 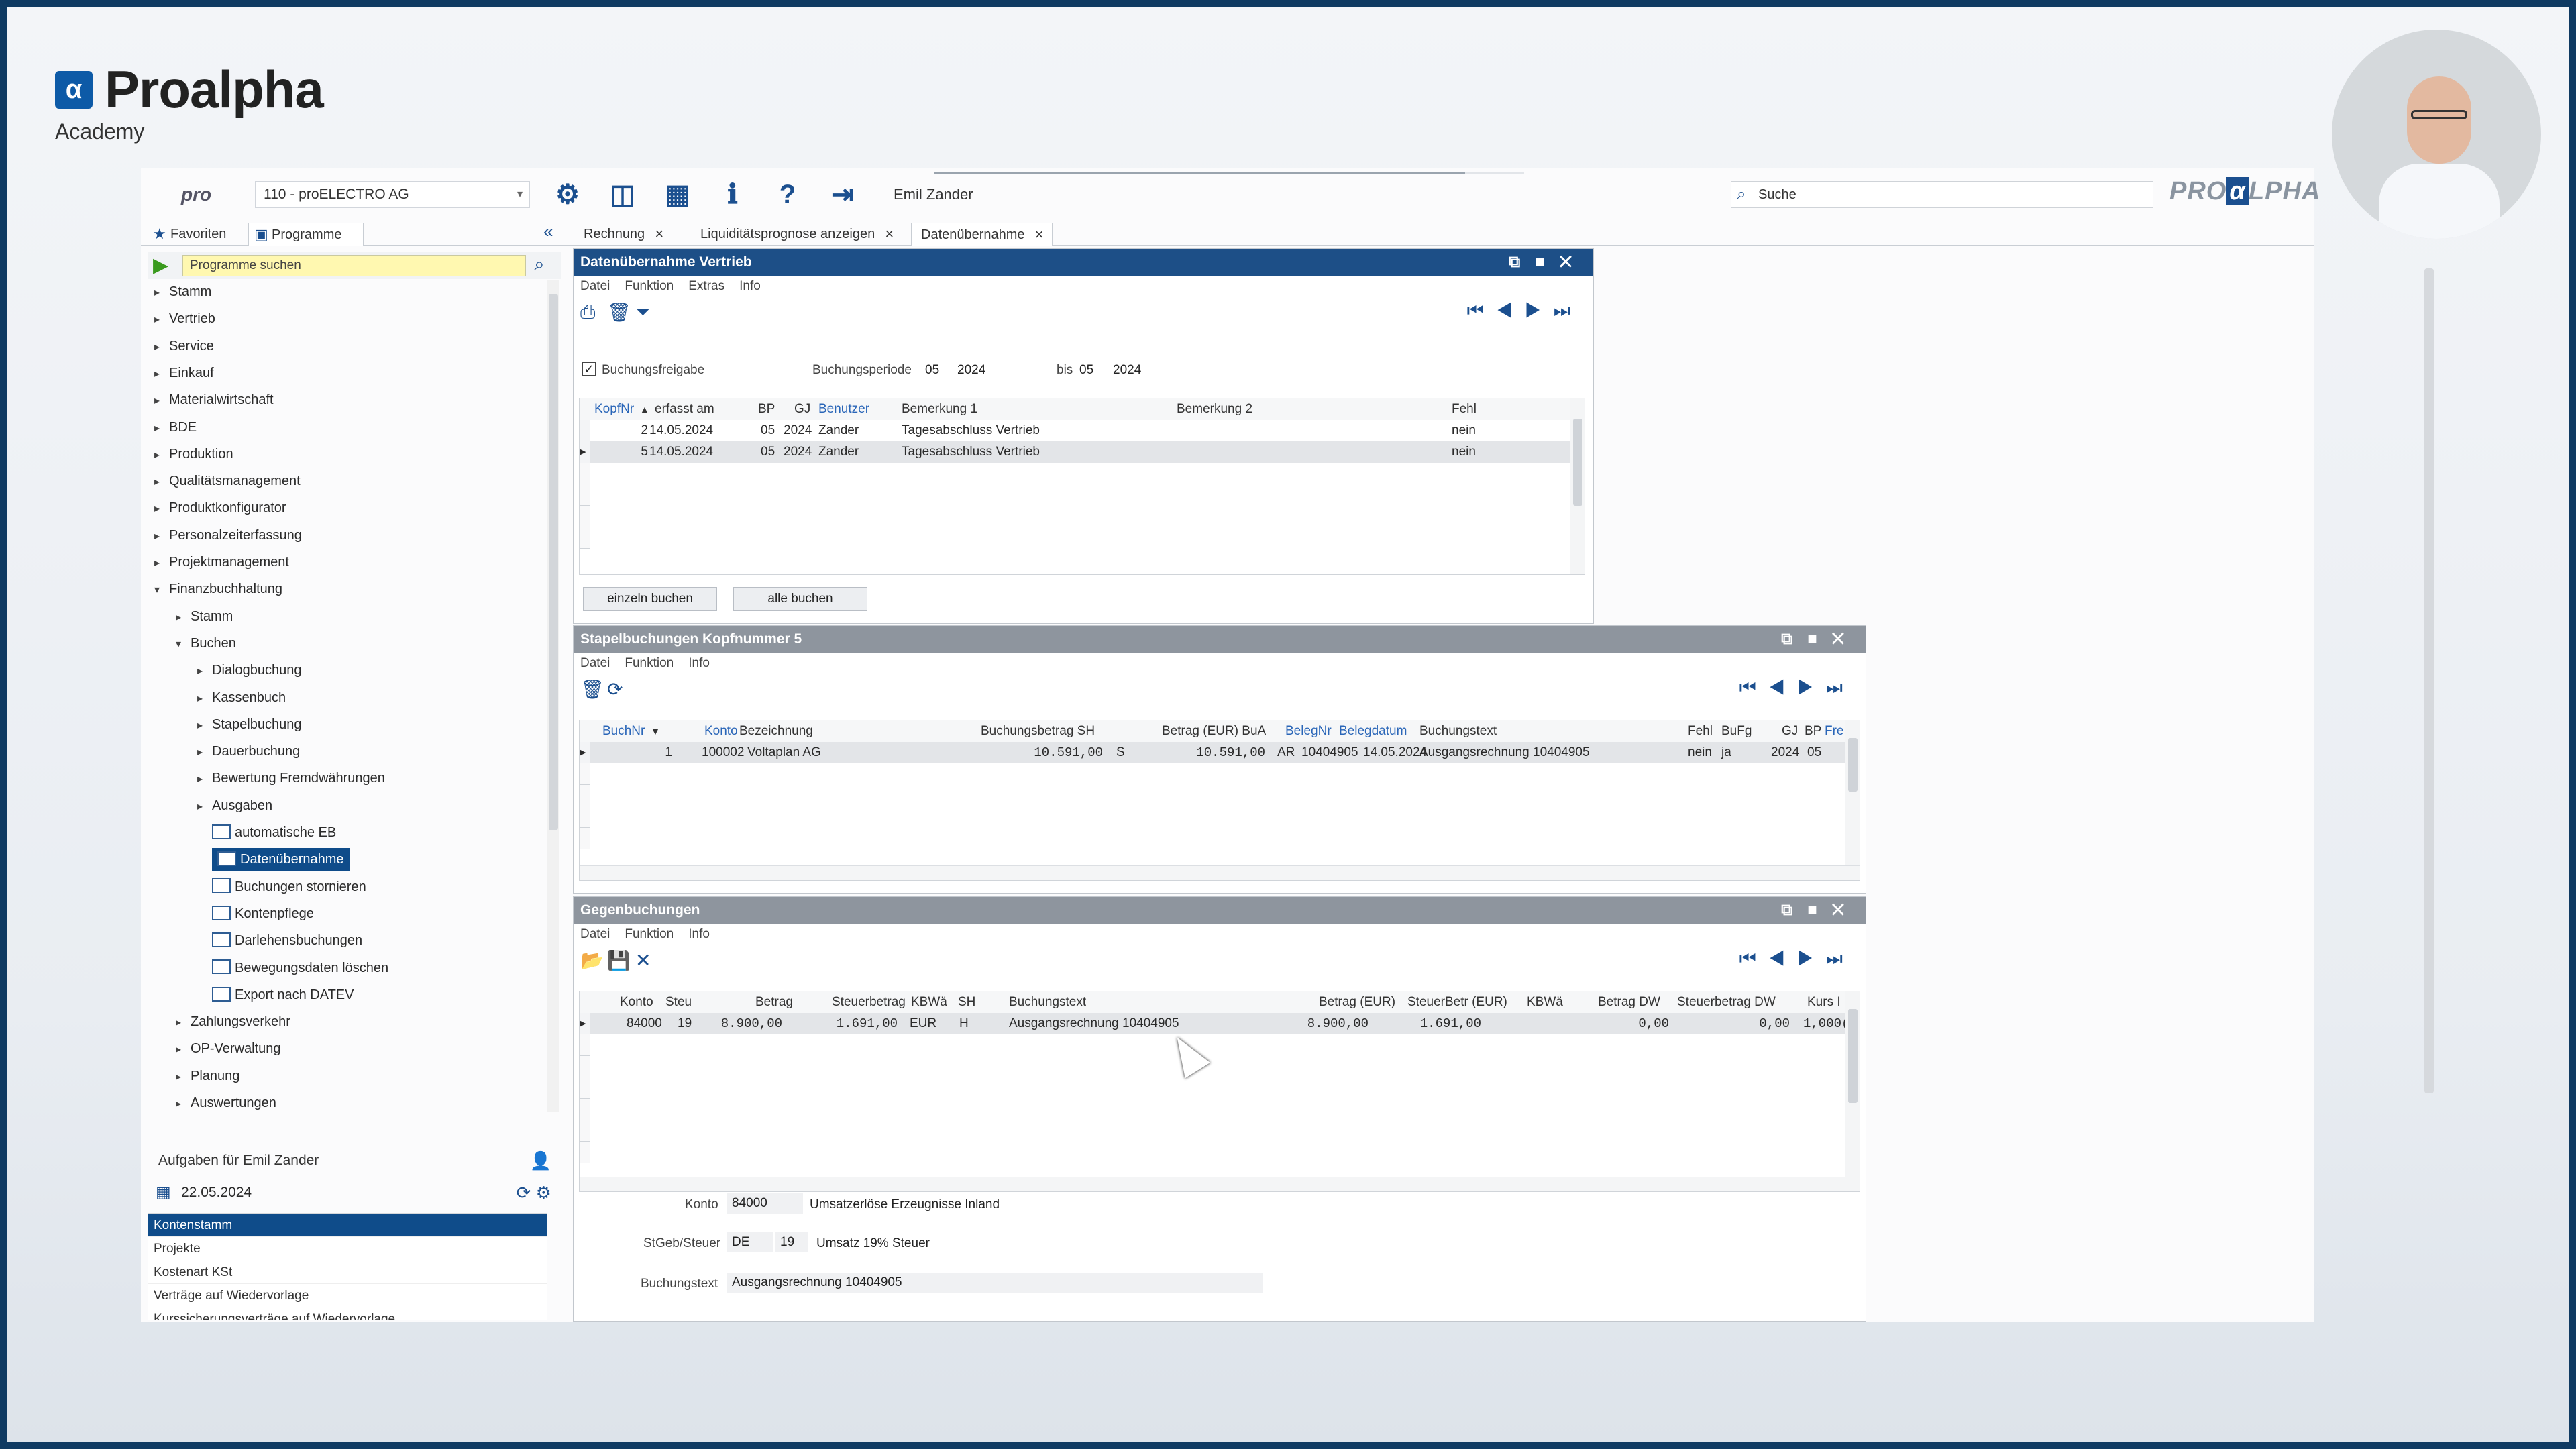 I want to click on help-icon: ?, so click(x=787, y=194).